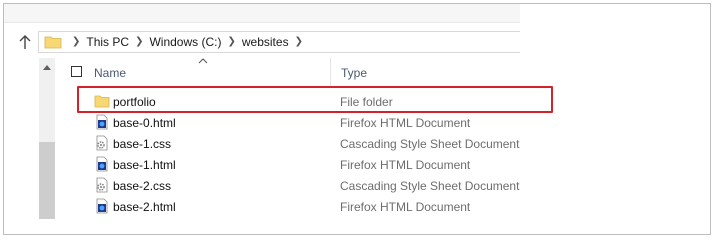  What do you see at coordinates (53, 42) in the screenshot?
I see `folder-icon` at bounding box center [53, 42].